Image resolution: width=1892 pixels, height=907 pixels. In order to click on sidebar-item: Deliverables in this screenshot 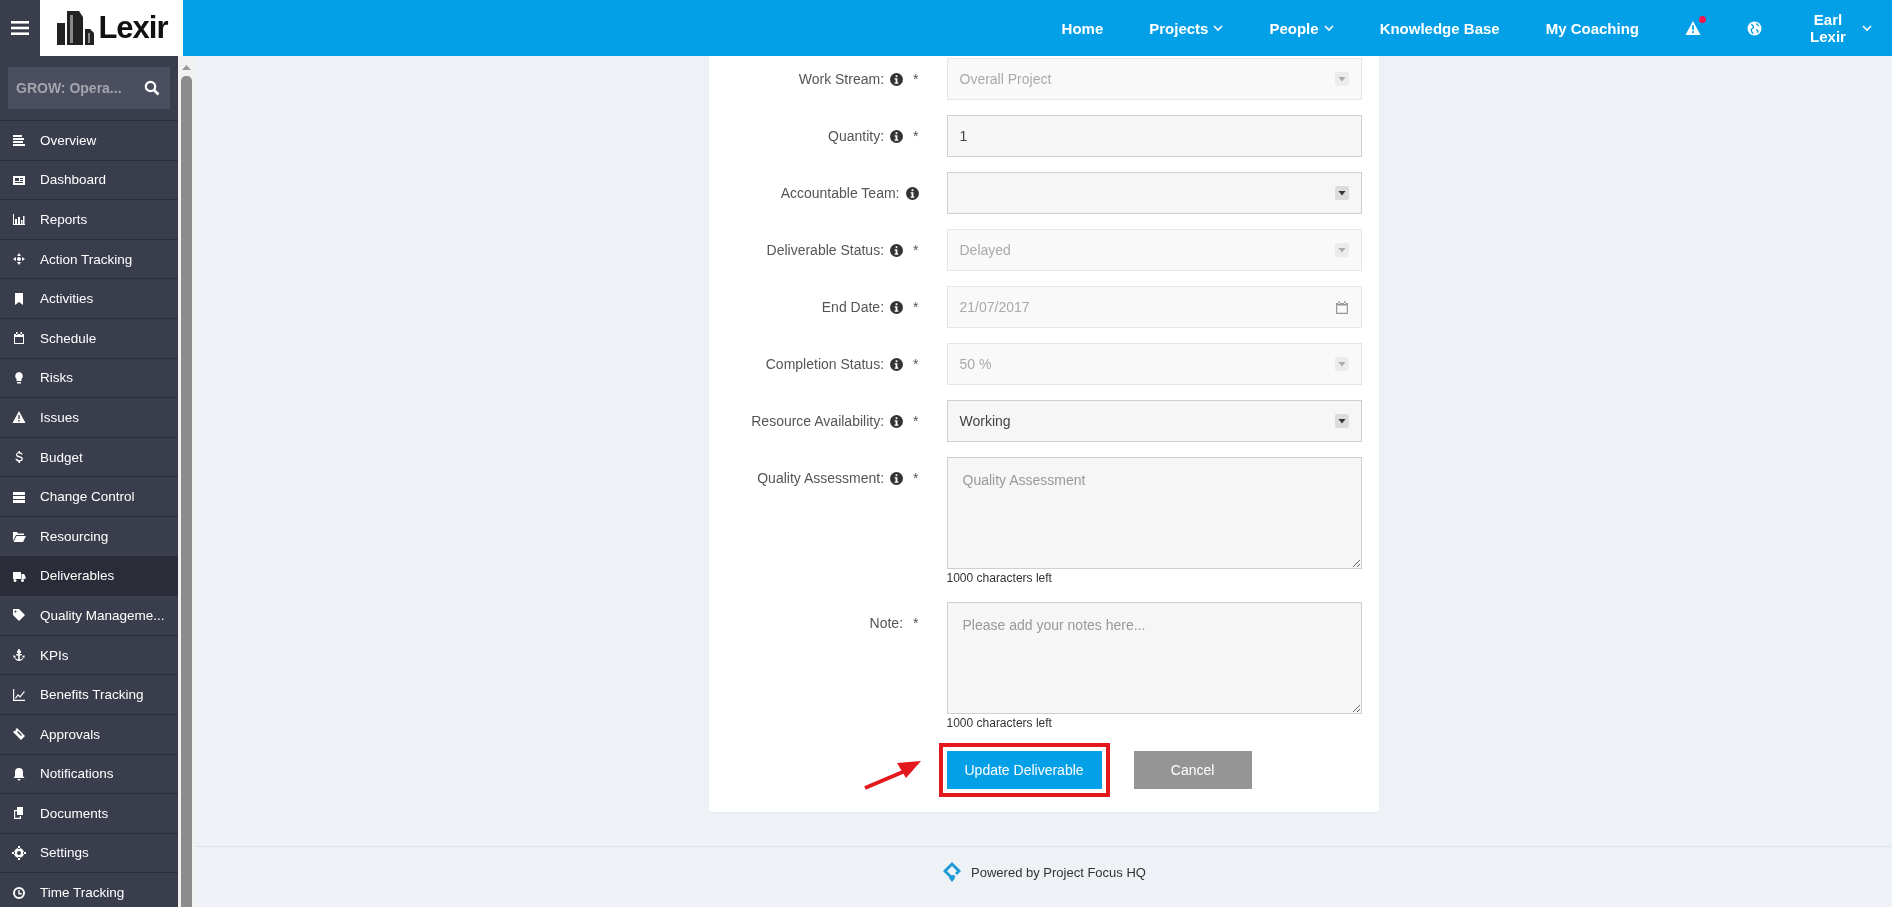, I will do `click(89, 576)`.